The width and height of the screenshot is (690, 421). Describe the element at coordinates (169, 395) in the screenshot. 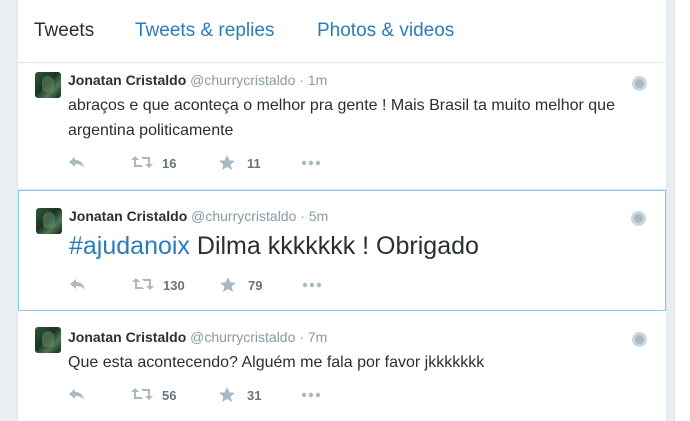

I see `retweet-count: 56` at that location.